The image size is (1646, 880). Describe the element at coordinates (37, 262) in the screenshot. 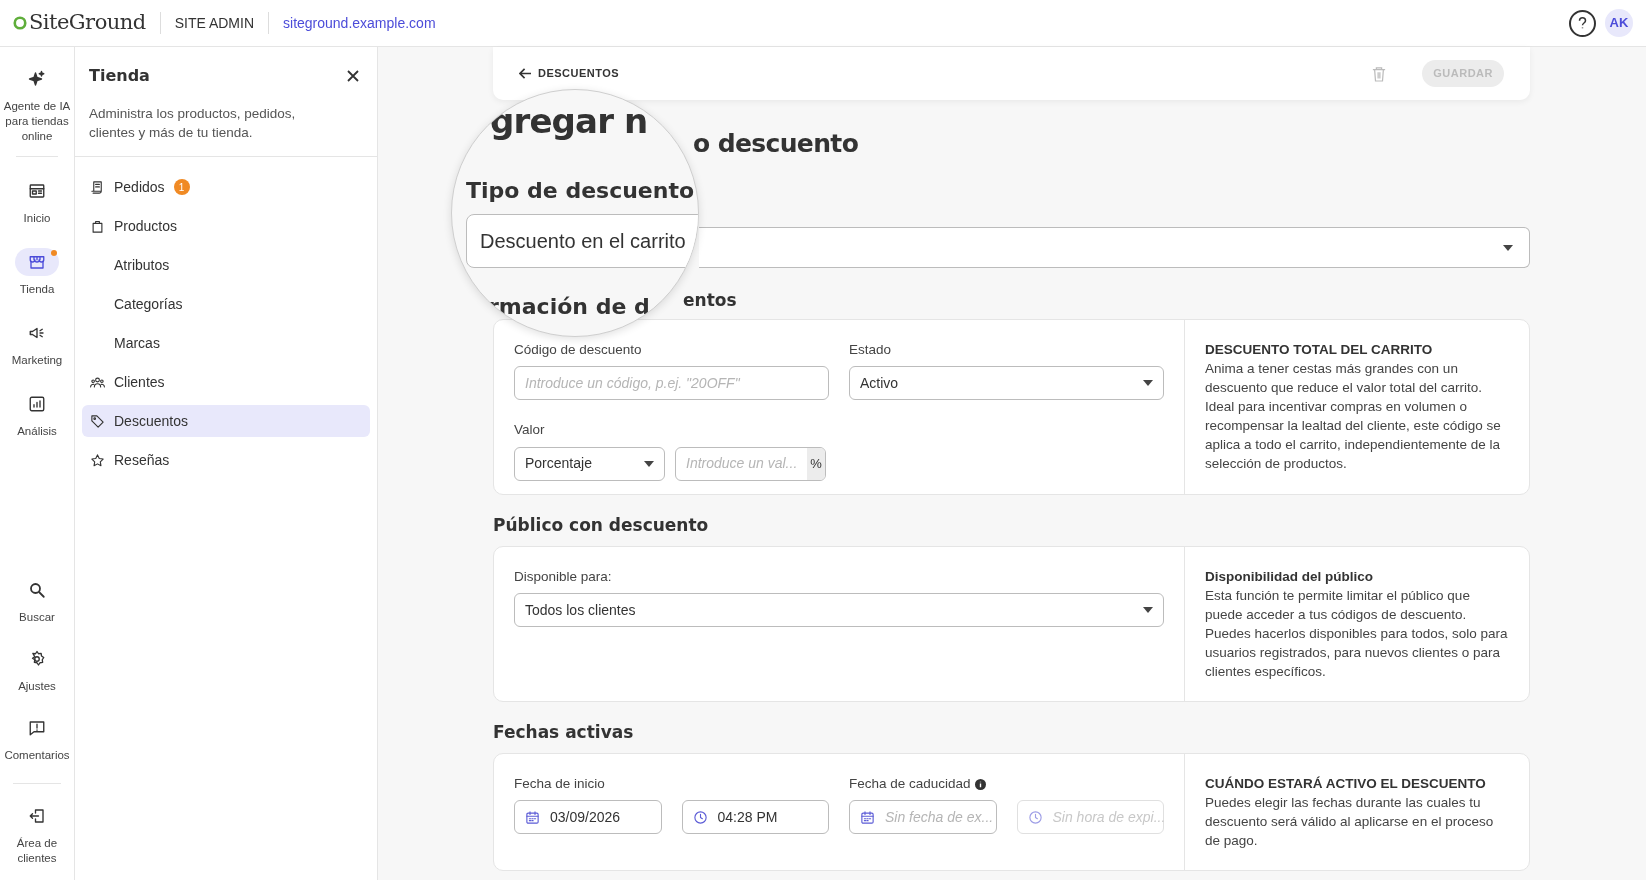

I see `store-icon` at that location.